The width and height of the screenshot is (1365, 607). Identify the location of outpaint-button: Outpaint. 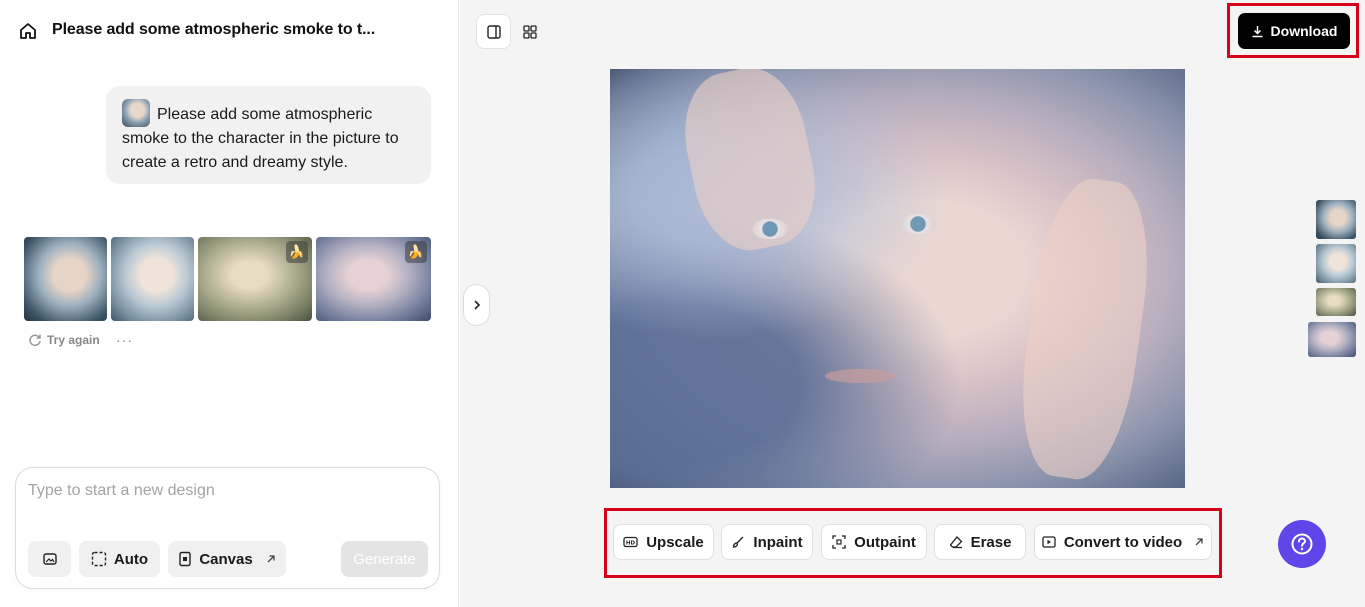
(874, 542).